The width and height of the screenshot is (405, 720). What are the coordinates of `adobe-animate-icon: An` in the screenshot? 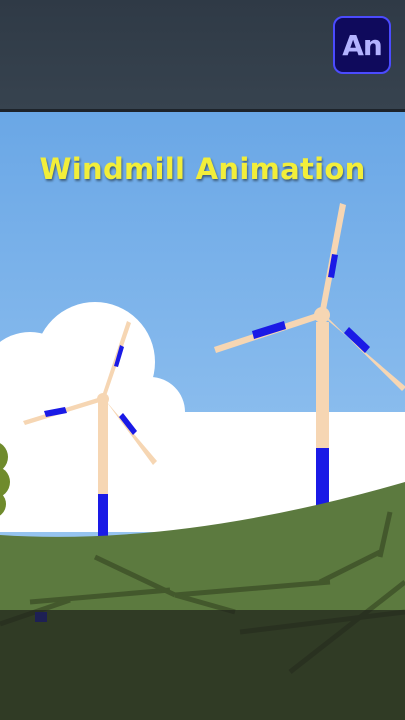 It's located at (362, 45).